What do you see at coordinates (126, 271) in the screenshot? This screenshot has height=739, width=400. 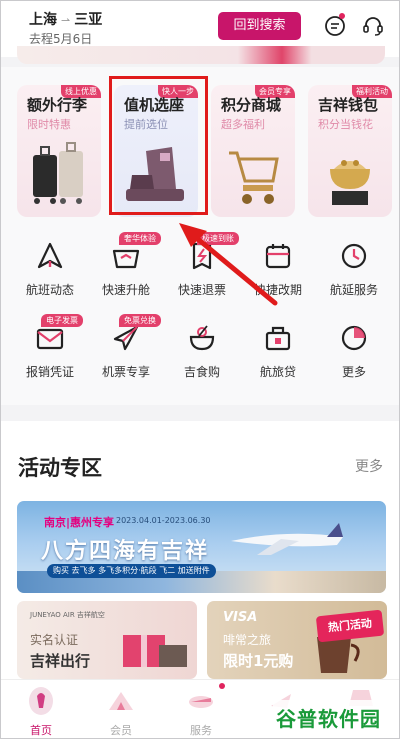 I see `service-upgrade: 快速升舱` at bounding box center [126, 271].